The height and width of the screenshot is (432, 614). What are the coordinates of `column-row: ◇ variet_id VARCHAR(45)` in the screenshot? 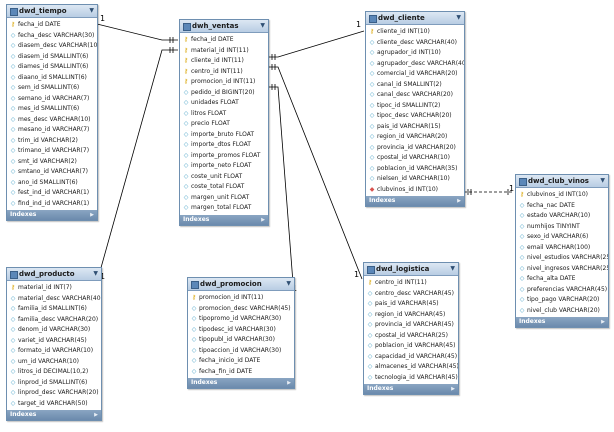 It's located at (55, 341).